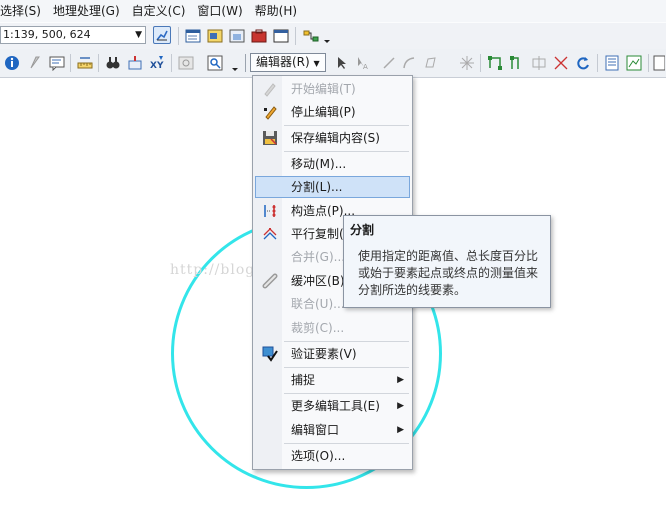 This screenshot has height=527, width=666. What do you see at coordinates (335, 138) in the screenshot?
I see `menu-item-label: 保存编辑内容(S)` at bounding box center [335, 138].